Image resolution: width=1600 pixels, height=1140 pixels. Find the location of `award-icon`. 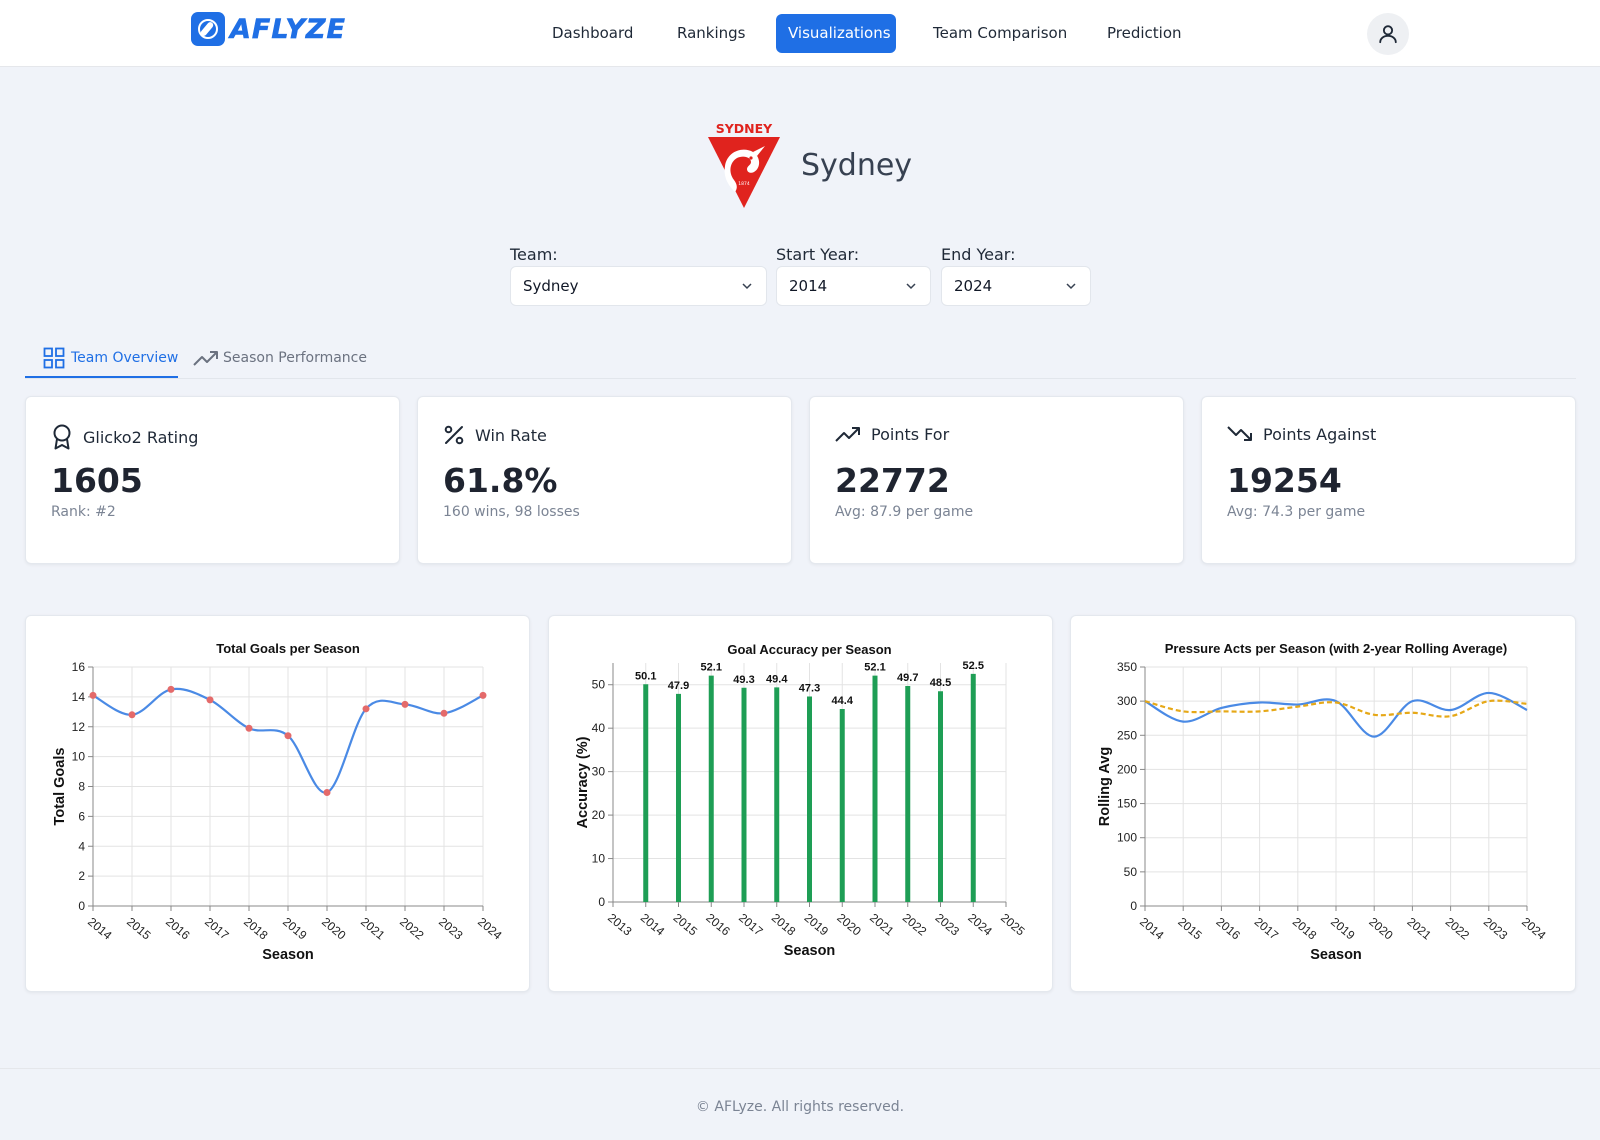

award-icon is located at coordinates (62, 437).